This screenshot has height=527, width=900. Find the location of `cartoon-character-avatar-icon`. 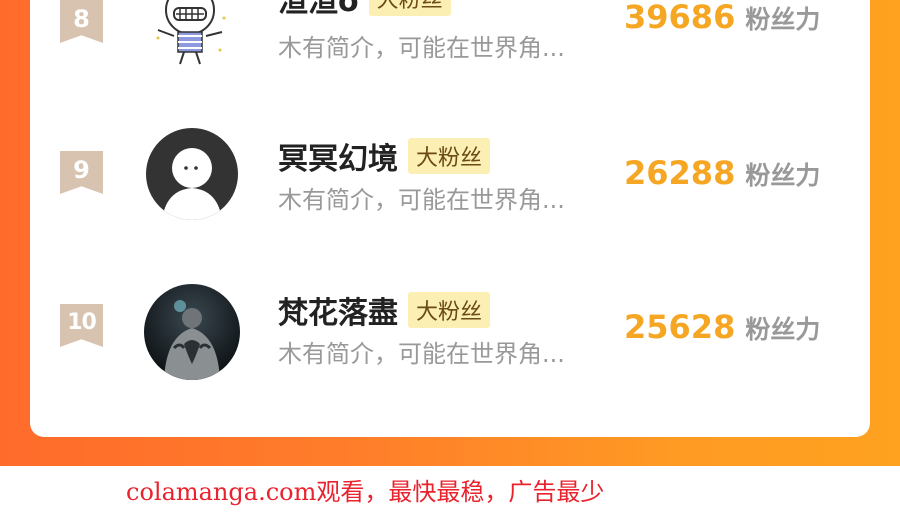

cartoon-character-avatar-icon is located at coordinates (190, 33).